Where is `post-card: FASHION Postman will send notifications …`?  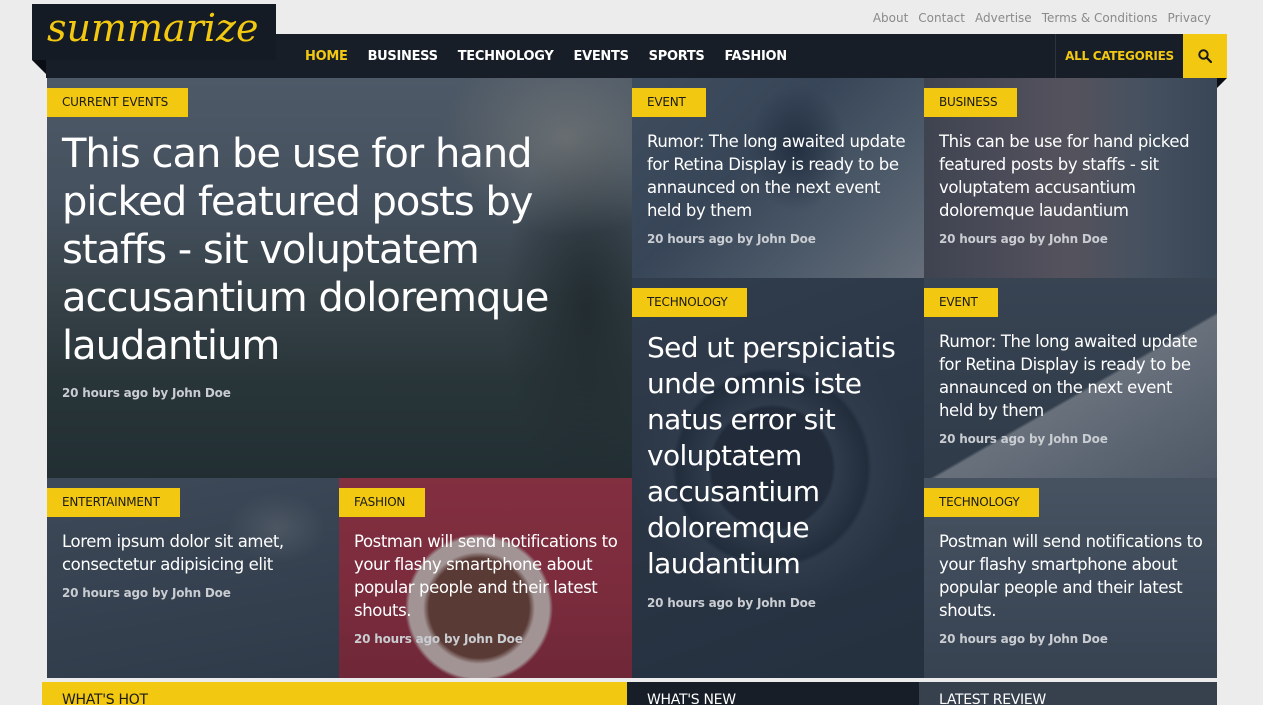 post-card: FASHION Postman will send notifications … is located at coordinates (485, 578).